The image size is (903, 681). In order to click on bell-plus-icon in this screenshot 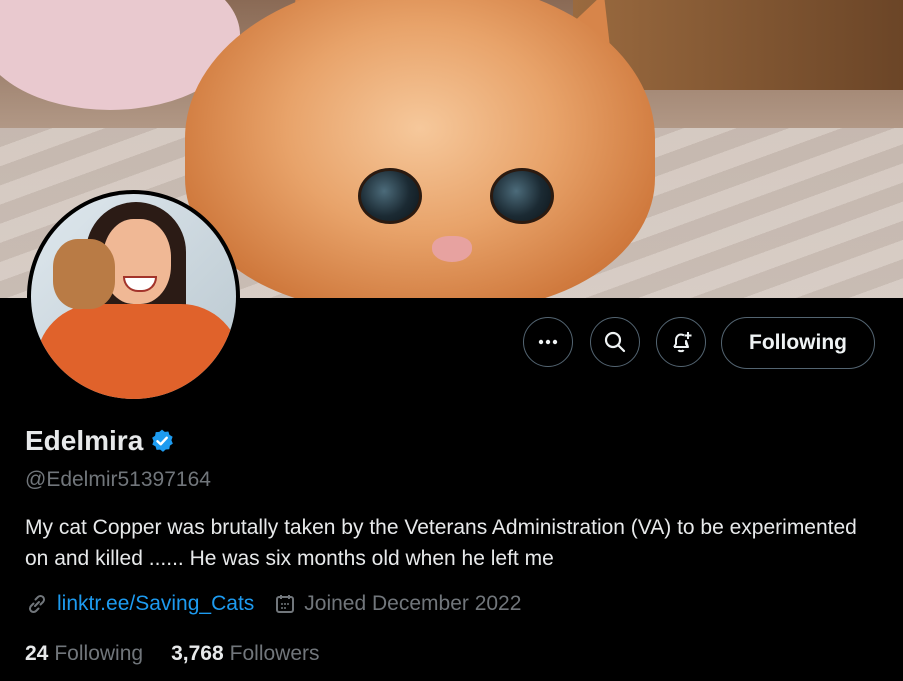, I will do `click(682, 342)`.